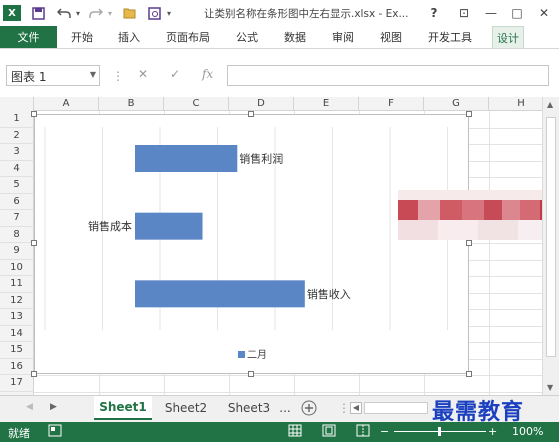  Describe the element at coordinates (17, 267) in the screenshot. I see `row-header-10: 10` at that location.